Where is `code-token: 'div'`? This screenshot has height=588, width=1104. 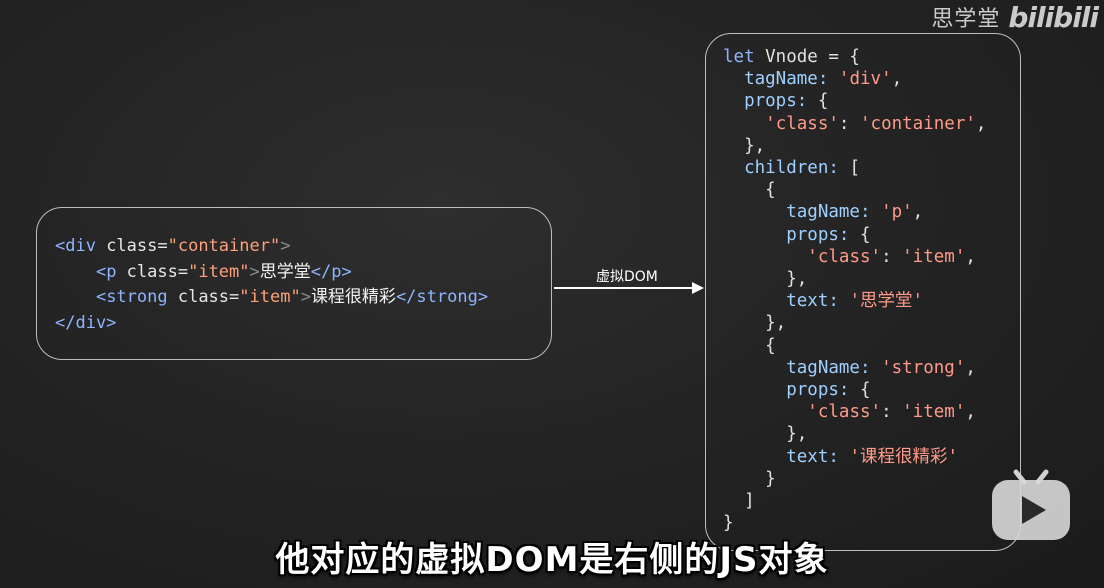
code-token: 'div' is located at coordinates (865, 79).